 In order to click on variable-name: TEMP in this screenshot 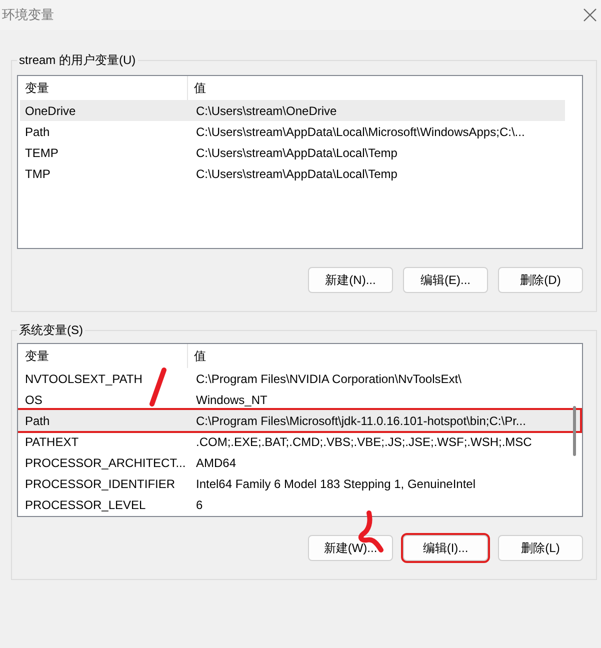, I will do `click(42, 153)`.